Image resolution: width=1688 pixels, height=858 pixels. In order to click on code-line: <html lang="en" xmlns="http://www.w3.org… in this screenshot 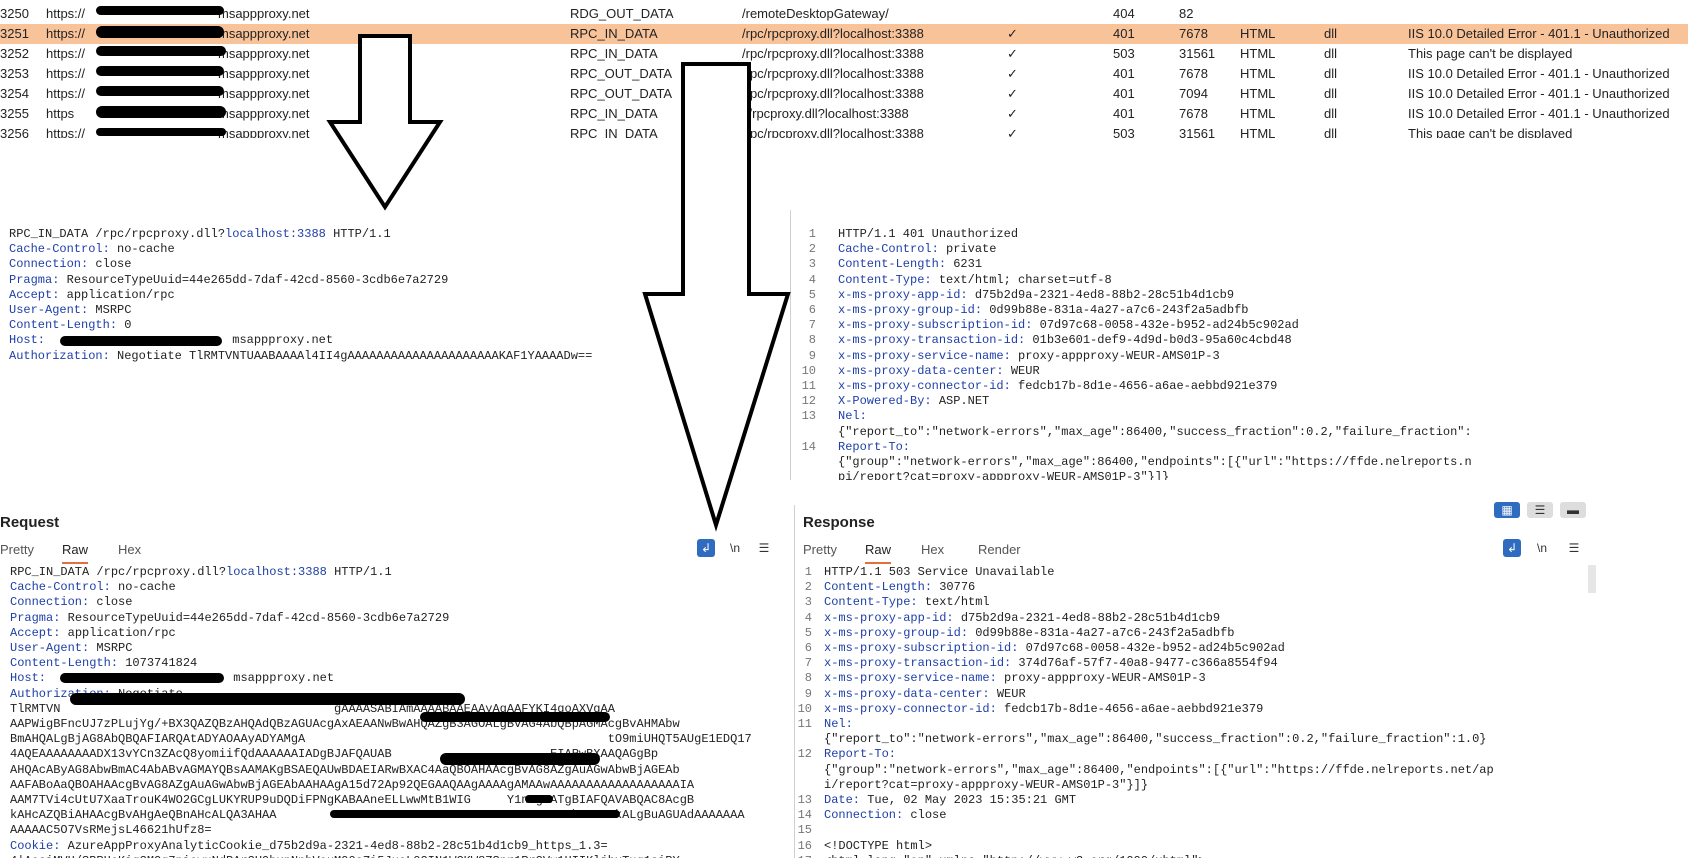, I will do `click(1015, 856)`.